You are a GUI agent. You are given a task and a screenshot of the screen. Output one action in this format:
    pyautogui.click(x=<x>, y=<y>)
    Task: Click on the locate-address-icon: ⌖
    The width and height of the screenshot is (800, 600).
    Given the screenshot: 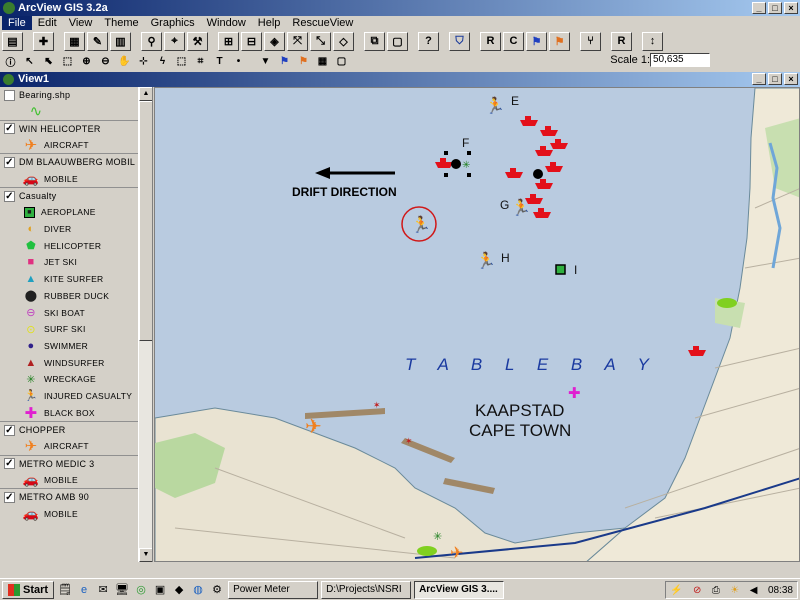 What is the action you would take?
    pyautogui.click(x=174, y=41)
    